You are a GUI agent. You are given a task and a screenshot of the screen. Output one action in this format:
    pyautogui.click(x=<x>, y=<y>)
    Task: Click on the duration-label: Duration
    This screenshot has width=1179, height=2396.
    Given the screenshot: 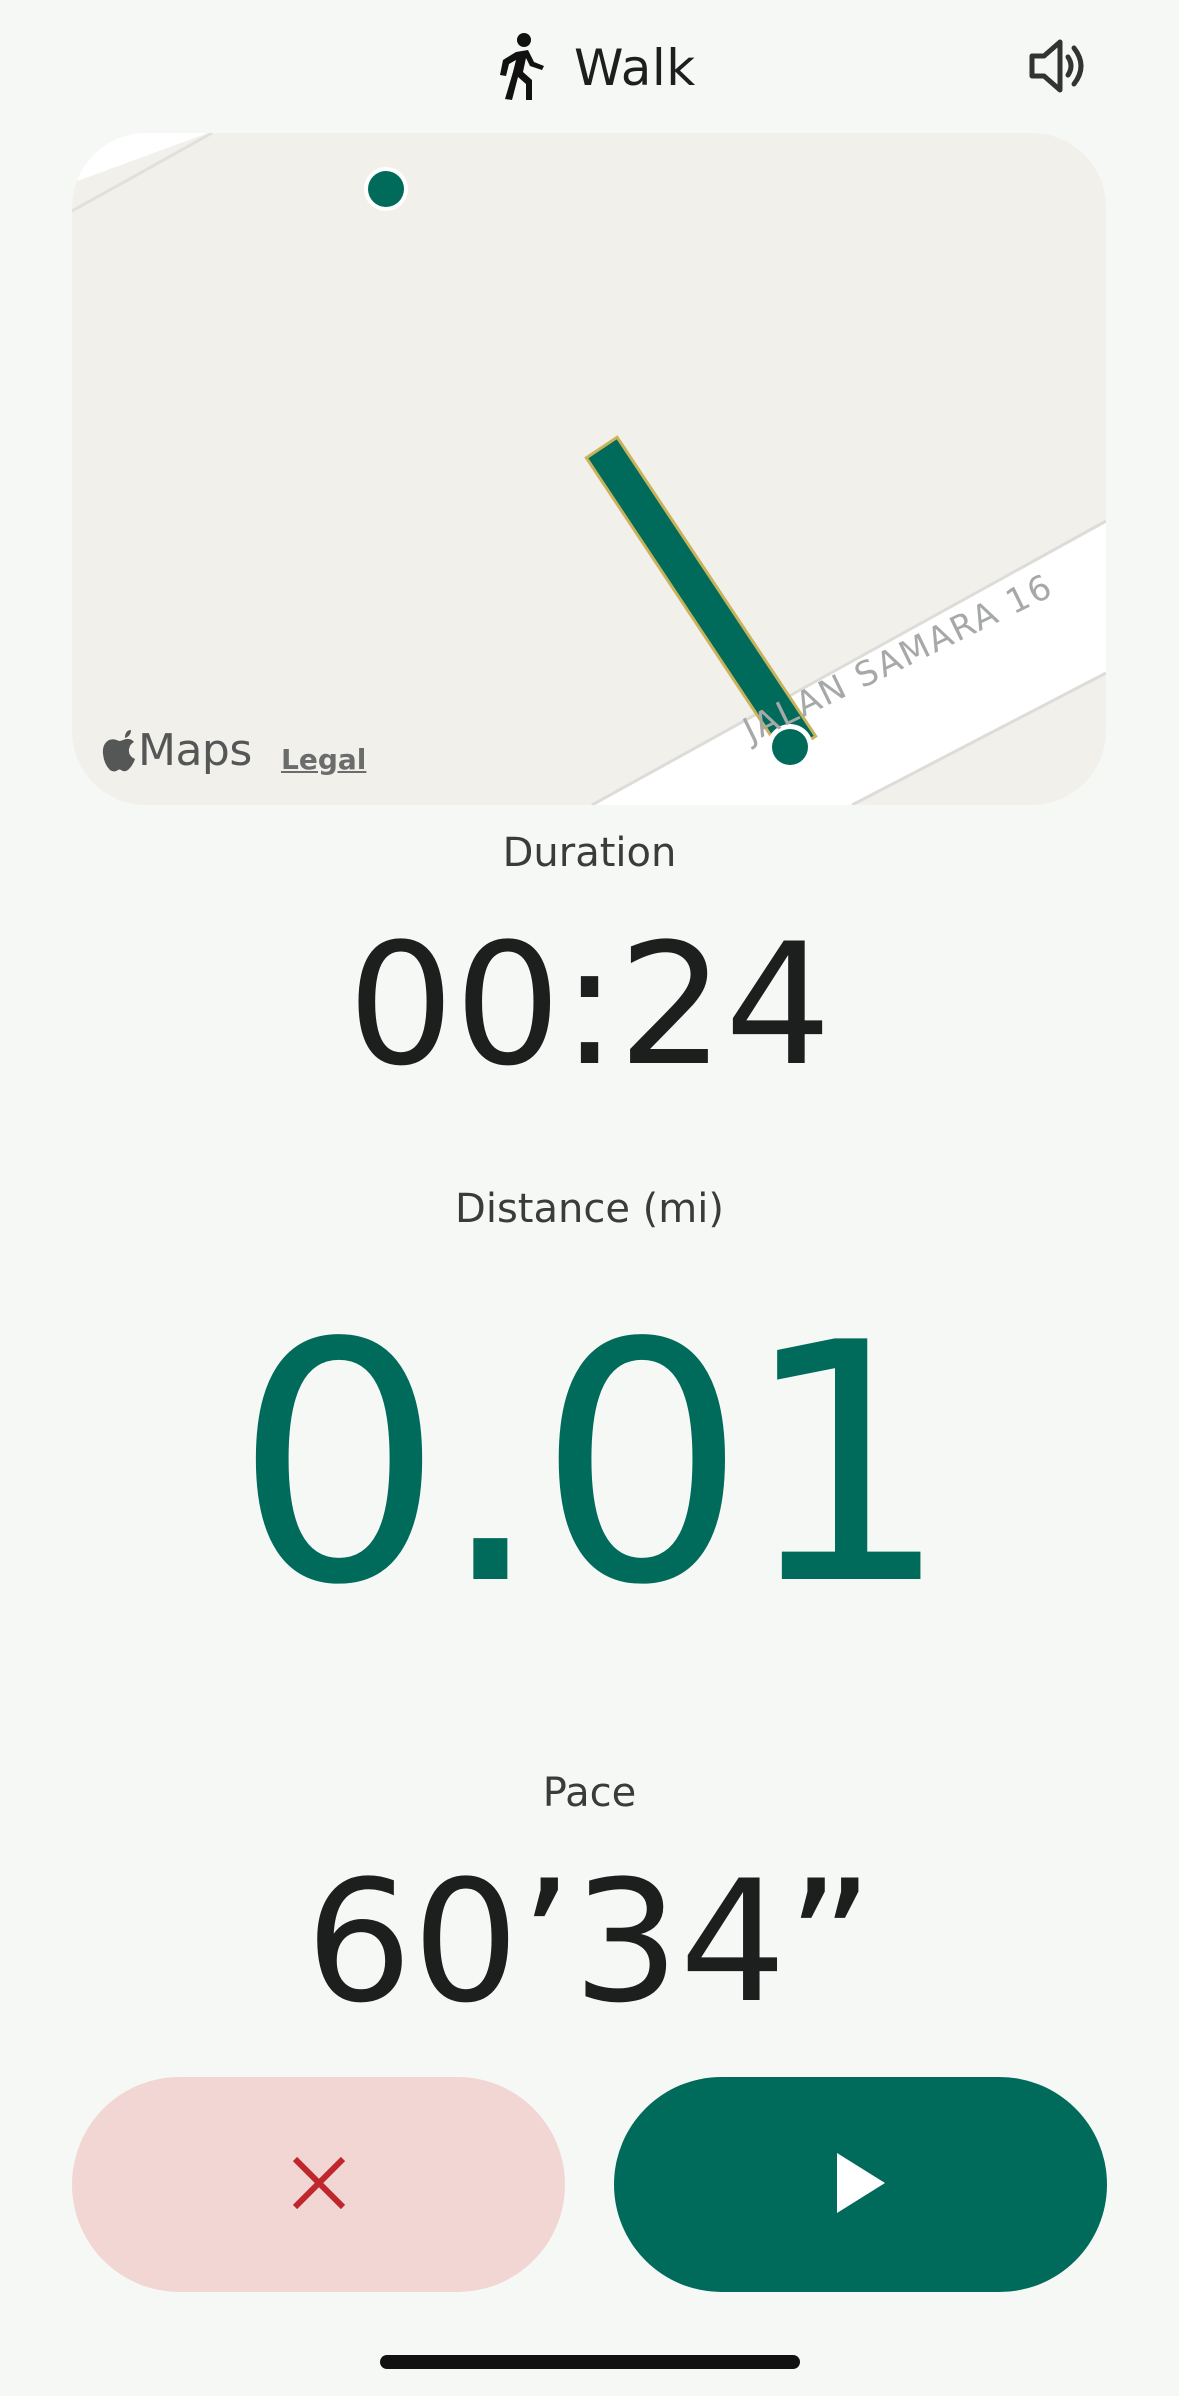 What is the action you would take?
    pyautogui.click(x=589, y=853)
    